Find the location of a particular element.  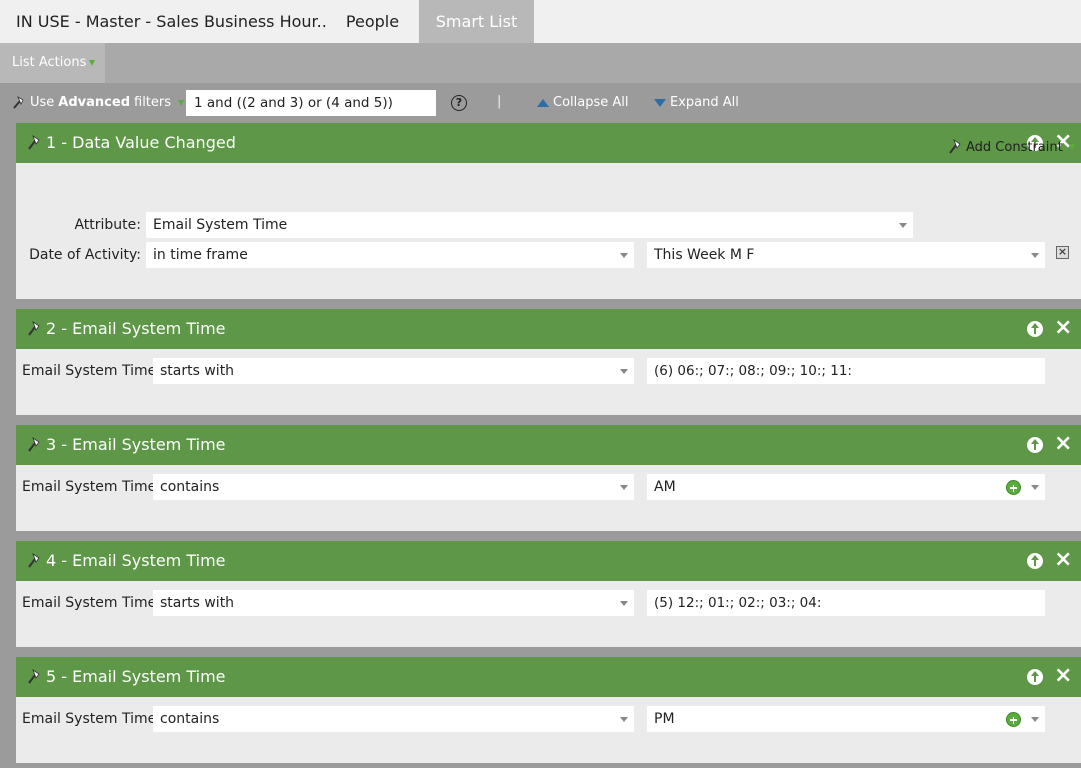

value-input: (5) 12:; 01:; 02:; 03:; 04: is located at coordinates (846, 603).